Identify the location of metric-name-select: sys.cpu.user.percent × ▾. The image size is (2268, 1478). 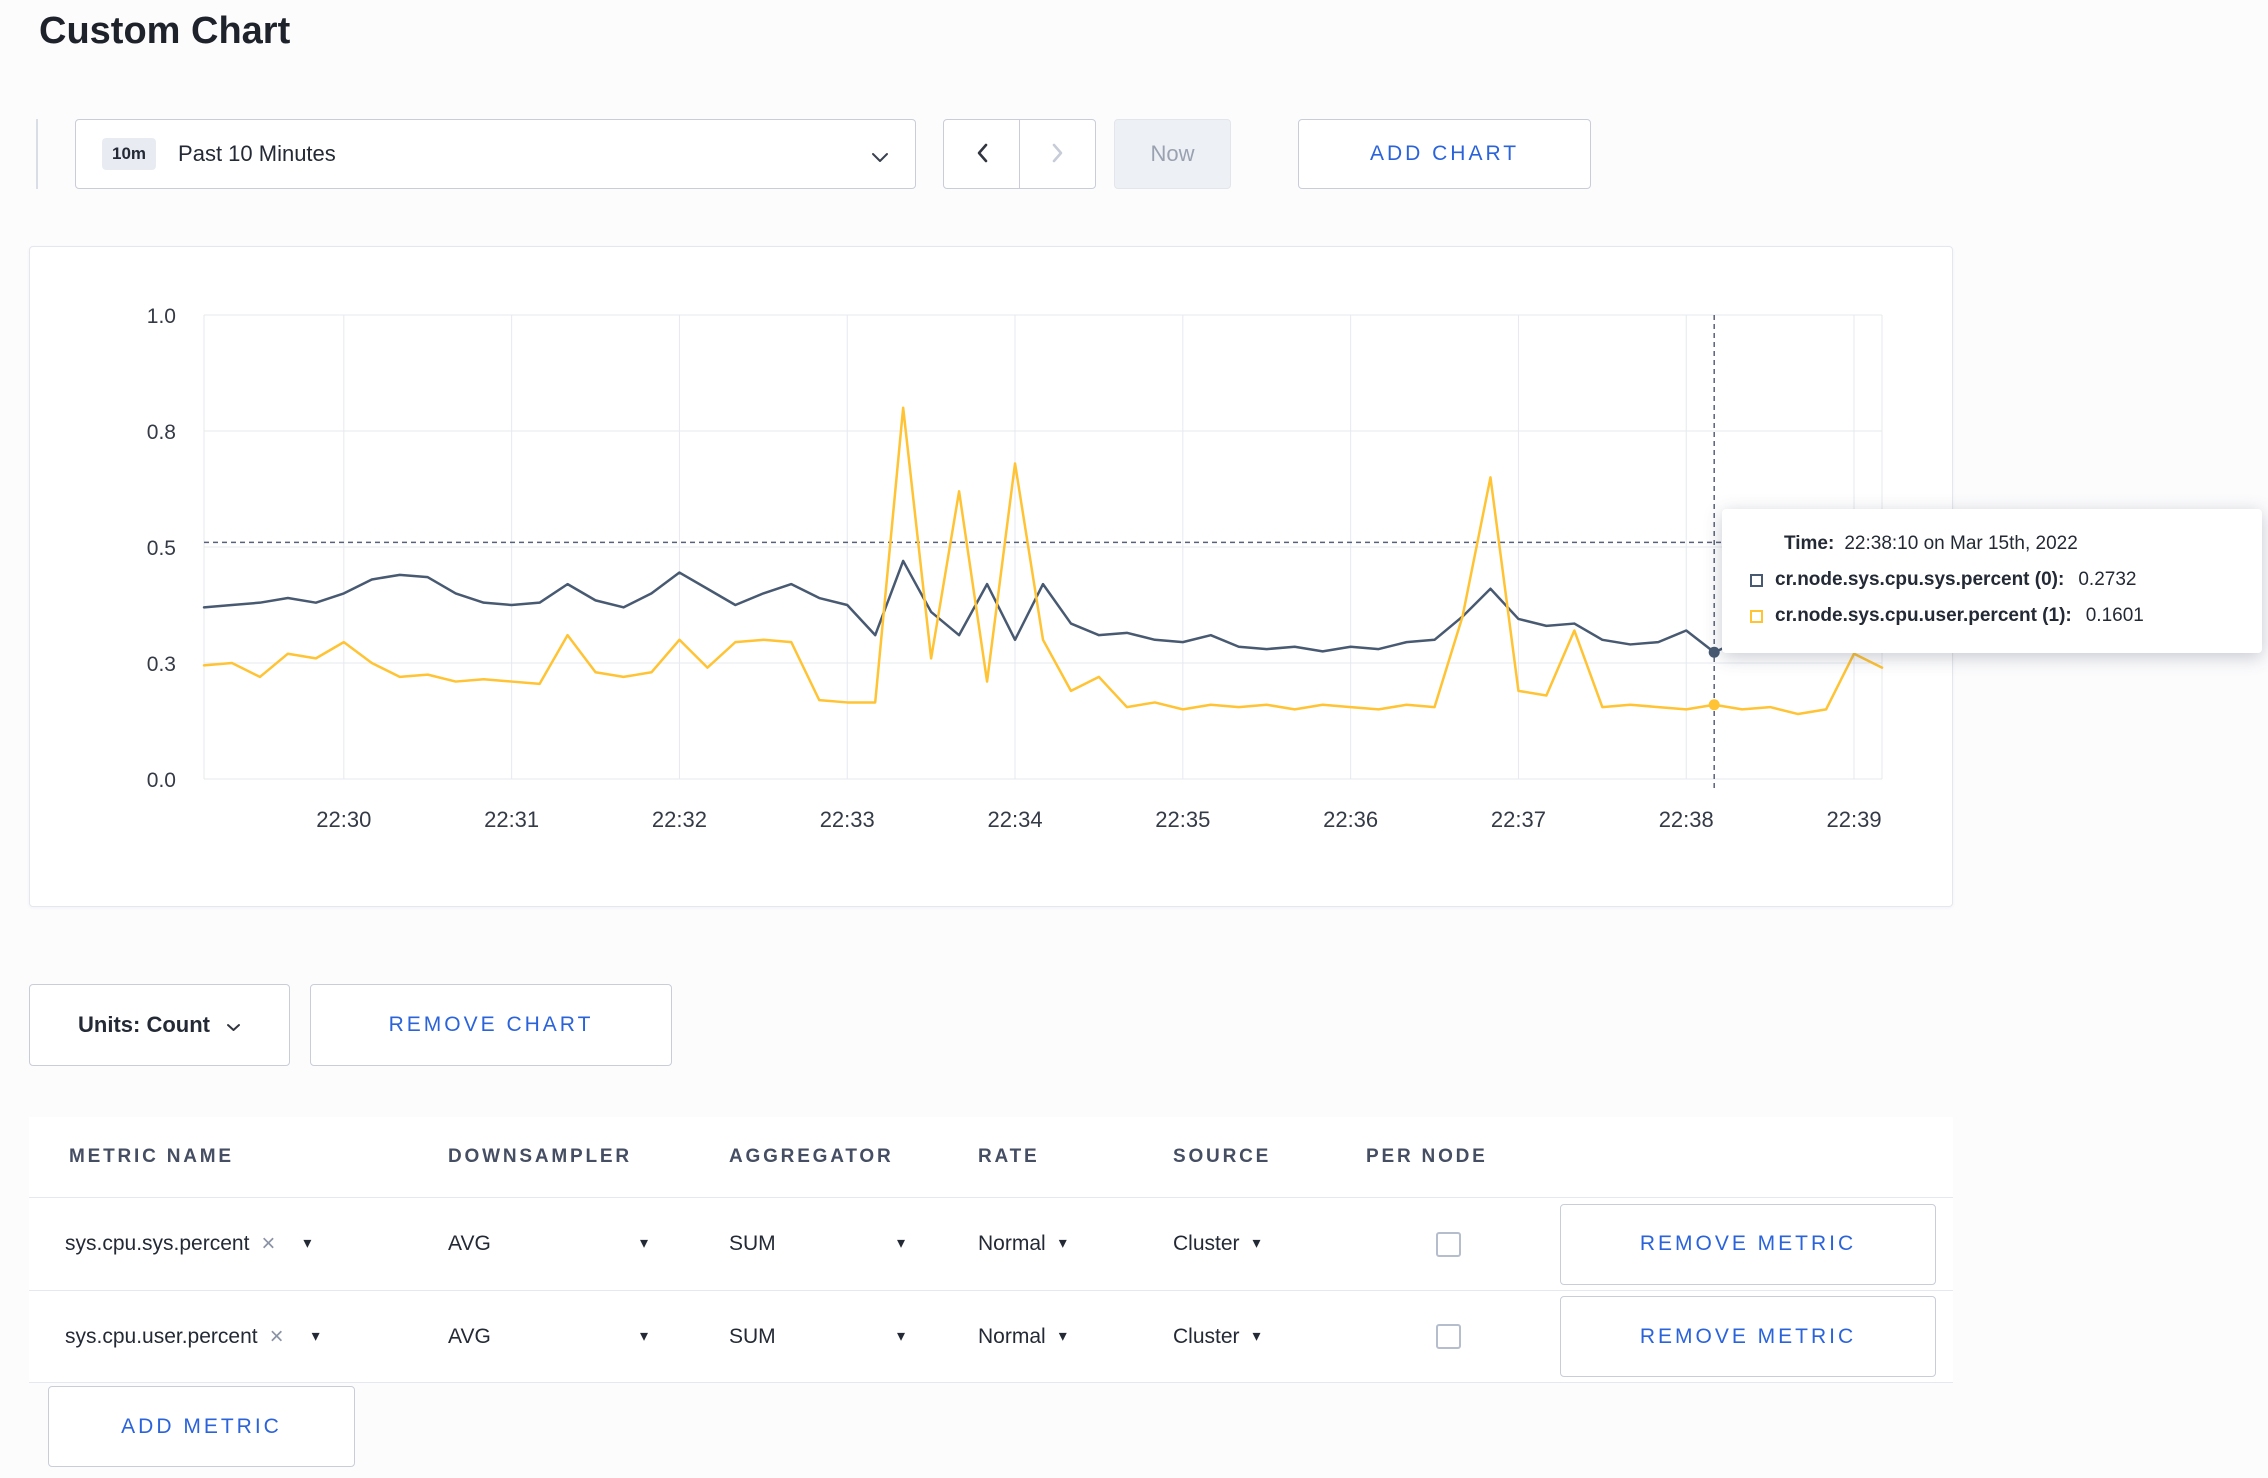
(238, 1336).